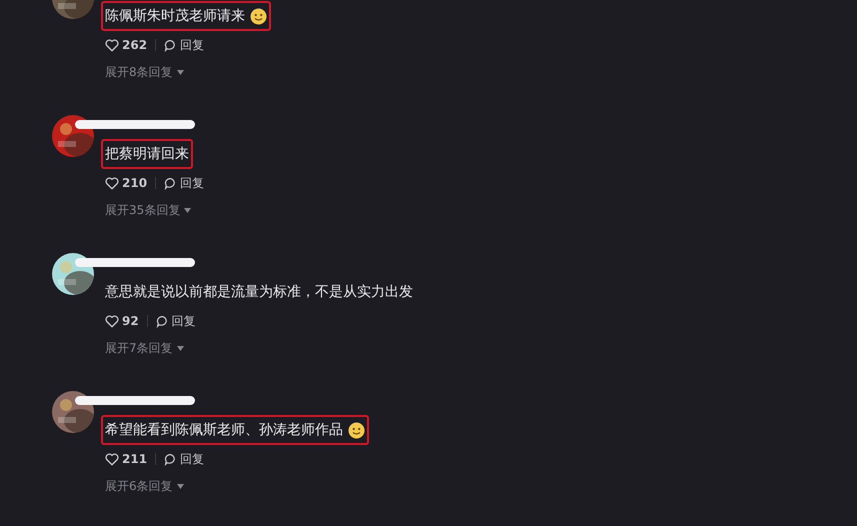 This screenshot has width=857, height=526. I want to click on expand-replies-button: 展开7条回复, so click(144, 348).